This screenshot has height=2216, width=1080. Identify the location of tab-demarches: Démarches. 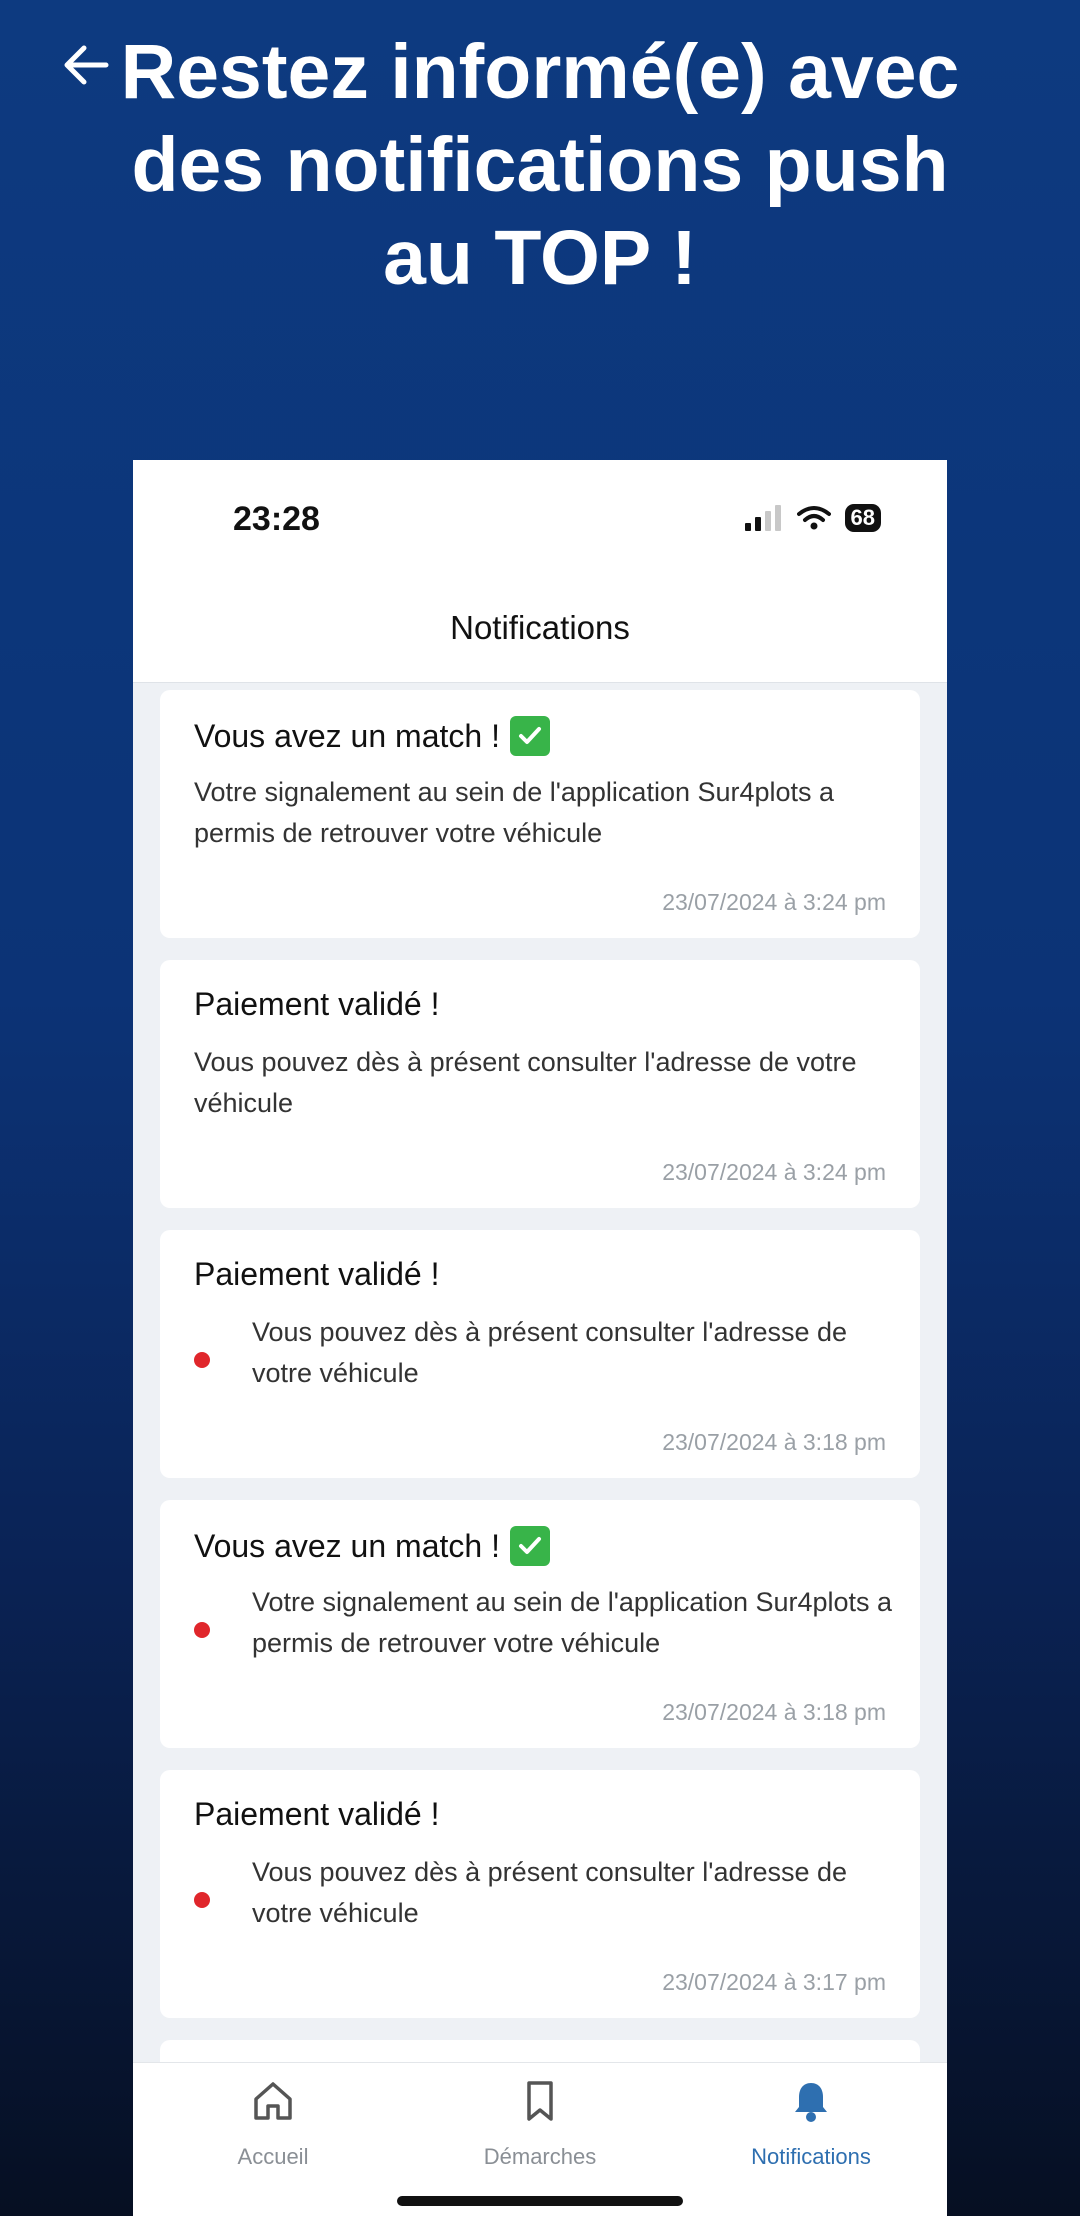
(540, 2123).